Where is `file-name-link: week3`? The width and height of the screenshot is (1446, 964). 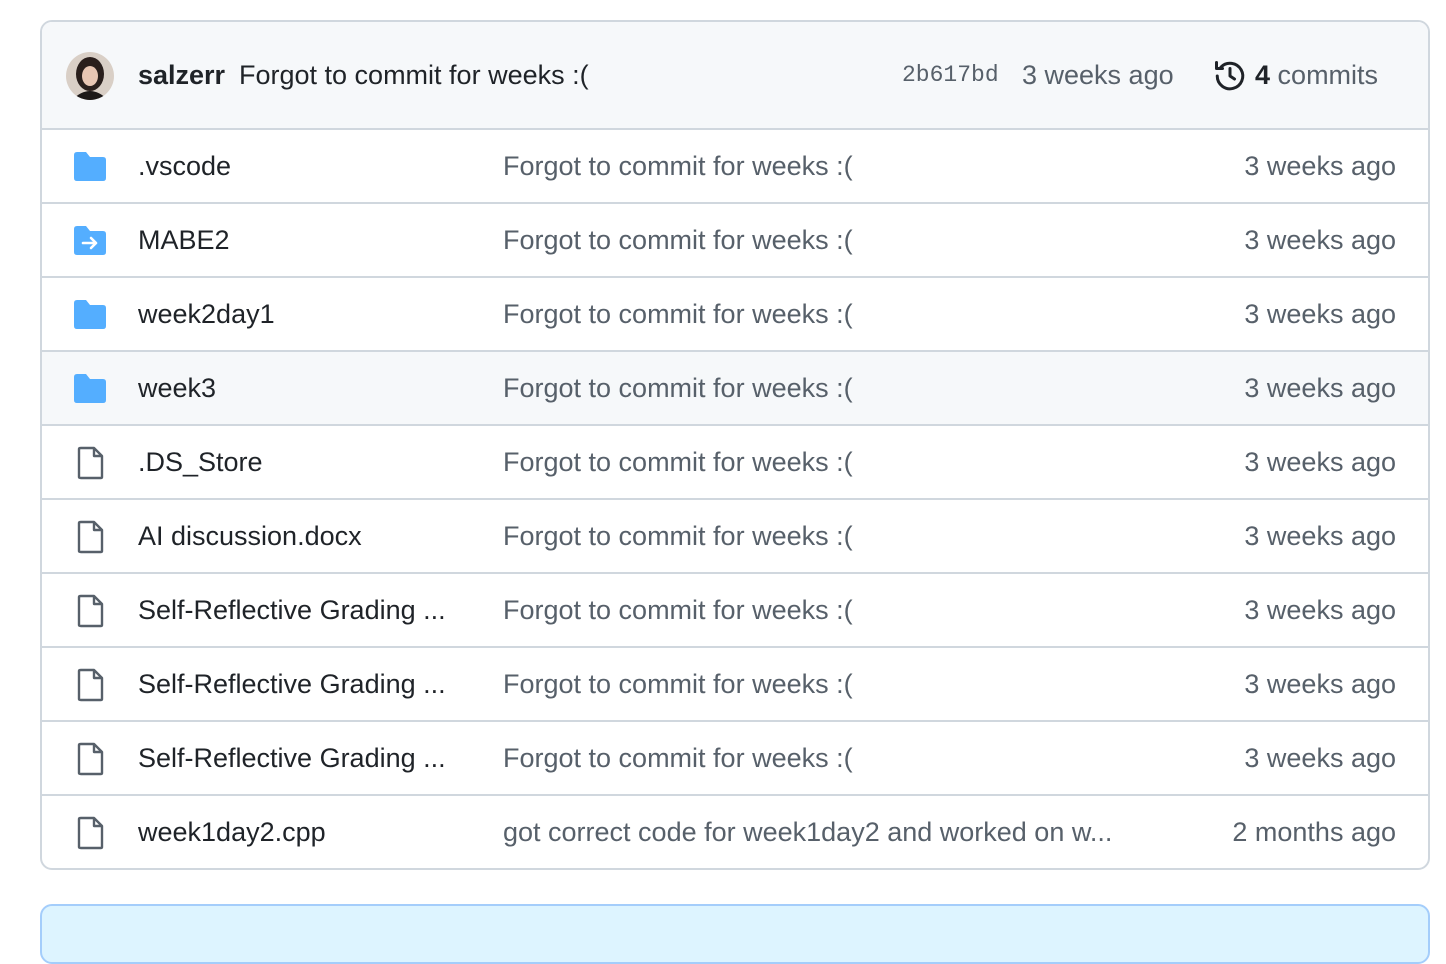
file-name-link: week3 is located at coordinates (177, 388).